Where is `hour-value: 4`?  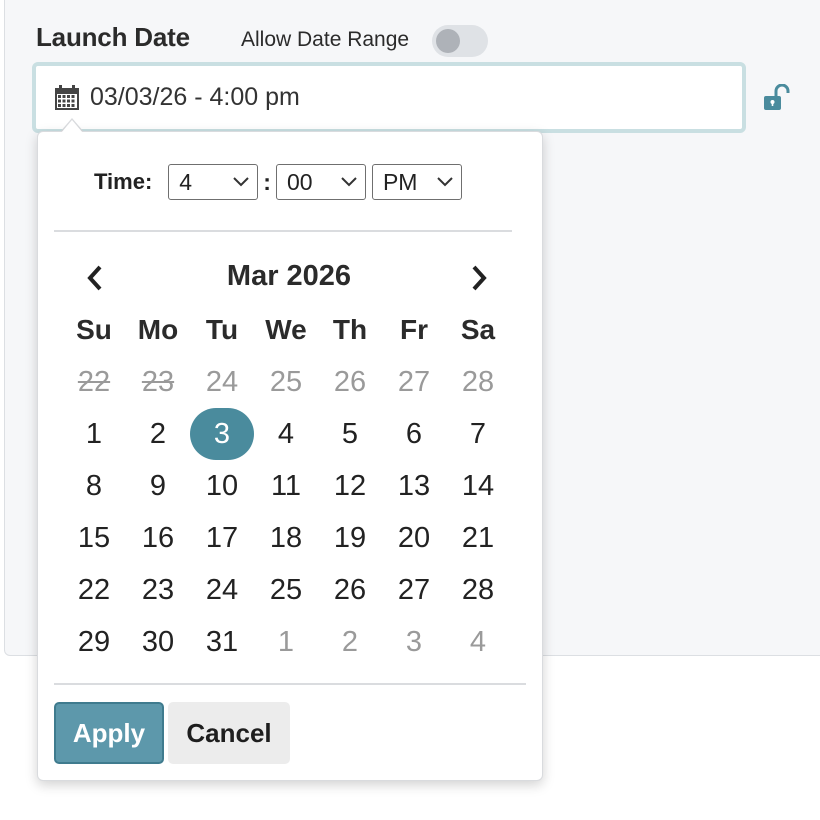
hour-value: 4 is located at coordinates (186, 181).